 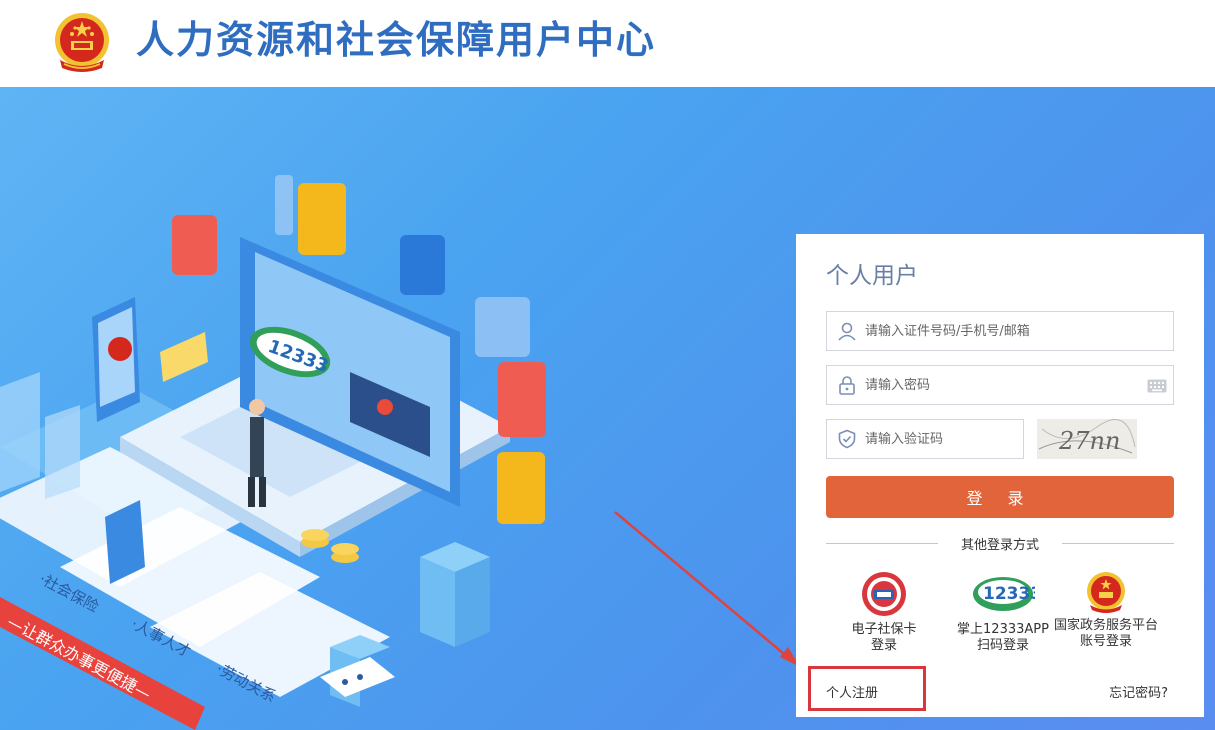 I want to click on shield-check-icon, so click(x=847, y=439).